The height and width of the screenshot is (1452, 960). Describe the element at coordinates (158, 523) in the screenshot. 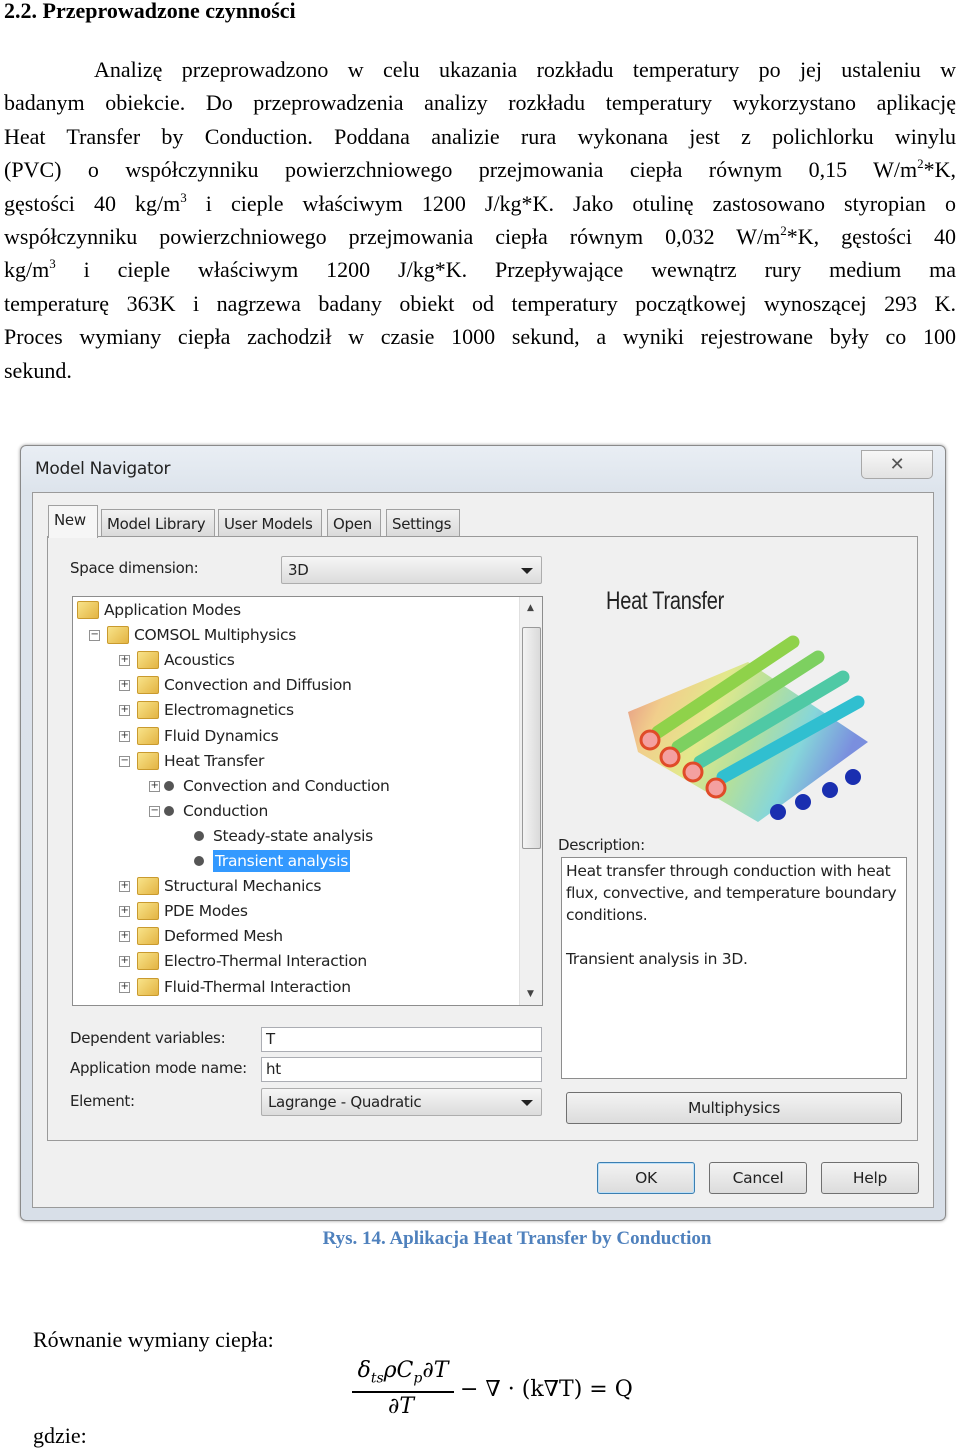

I see `tab-model-library: Model Library` at that location.